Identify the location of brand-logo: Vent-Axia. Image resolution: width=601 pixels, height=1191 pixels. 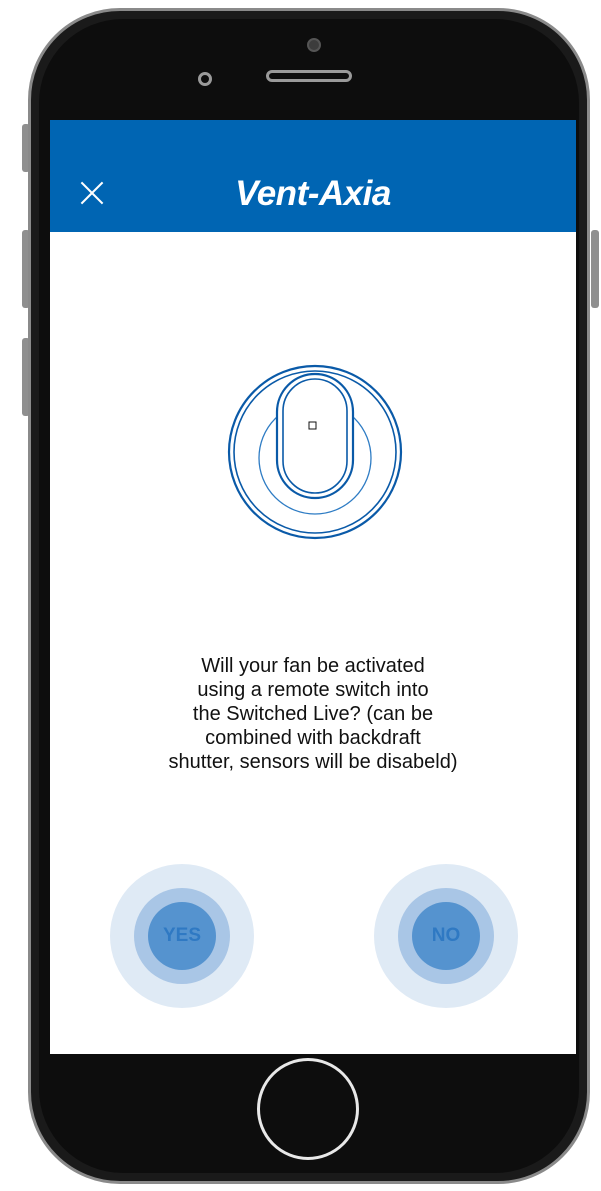
(313, 193).